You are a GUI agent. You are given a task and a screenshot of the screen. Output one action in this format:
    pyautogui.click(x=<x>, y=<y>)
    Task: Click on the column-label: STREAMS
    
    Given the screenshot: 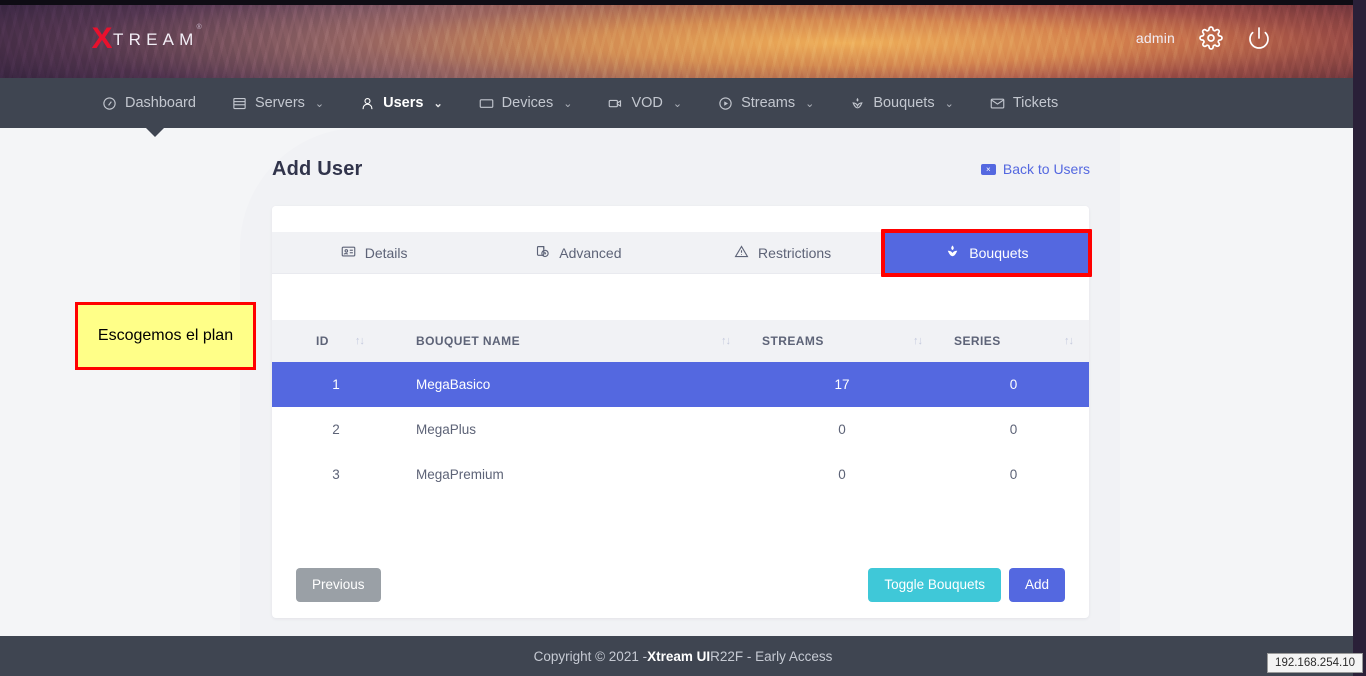 What is the action you would take?
    pyautogui.click(x=793, y=341)
    